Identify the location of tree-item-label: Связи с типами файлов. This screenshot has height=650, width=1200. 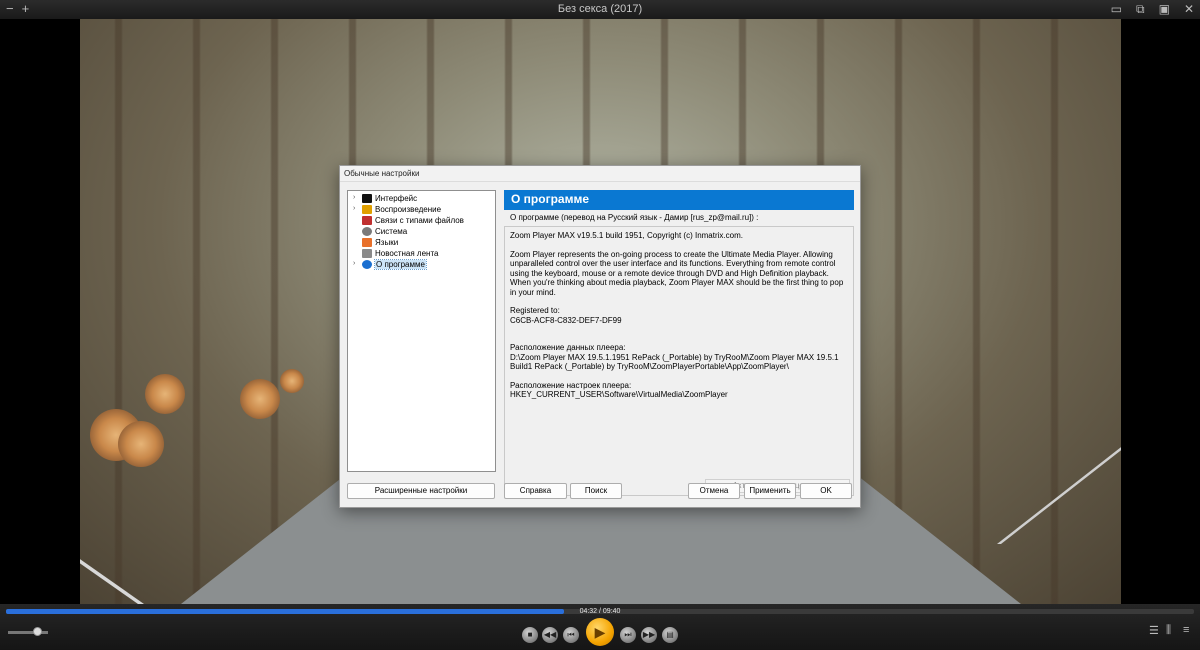
(419, 220).